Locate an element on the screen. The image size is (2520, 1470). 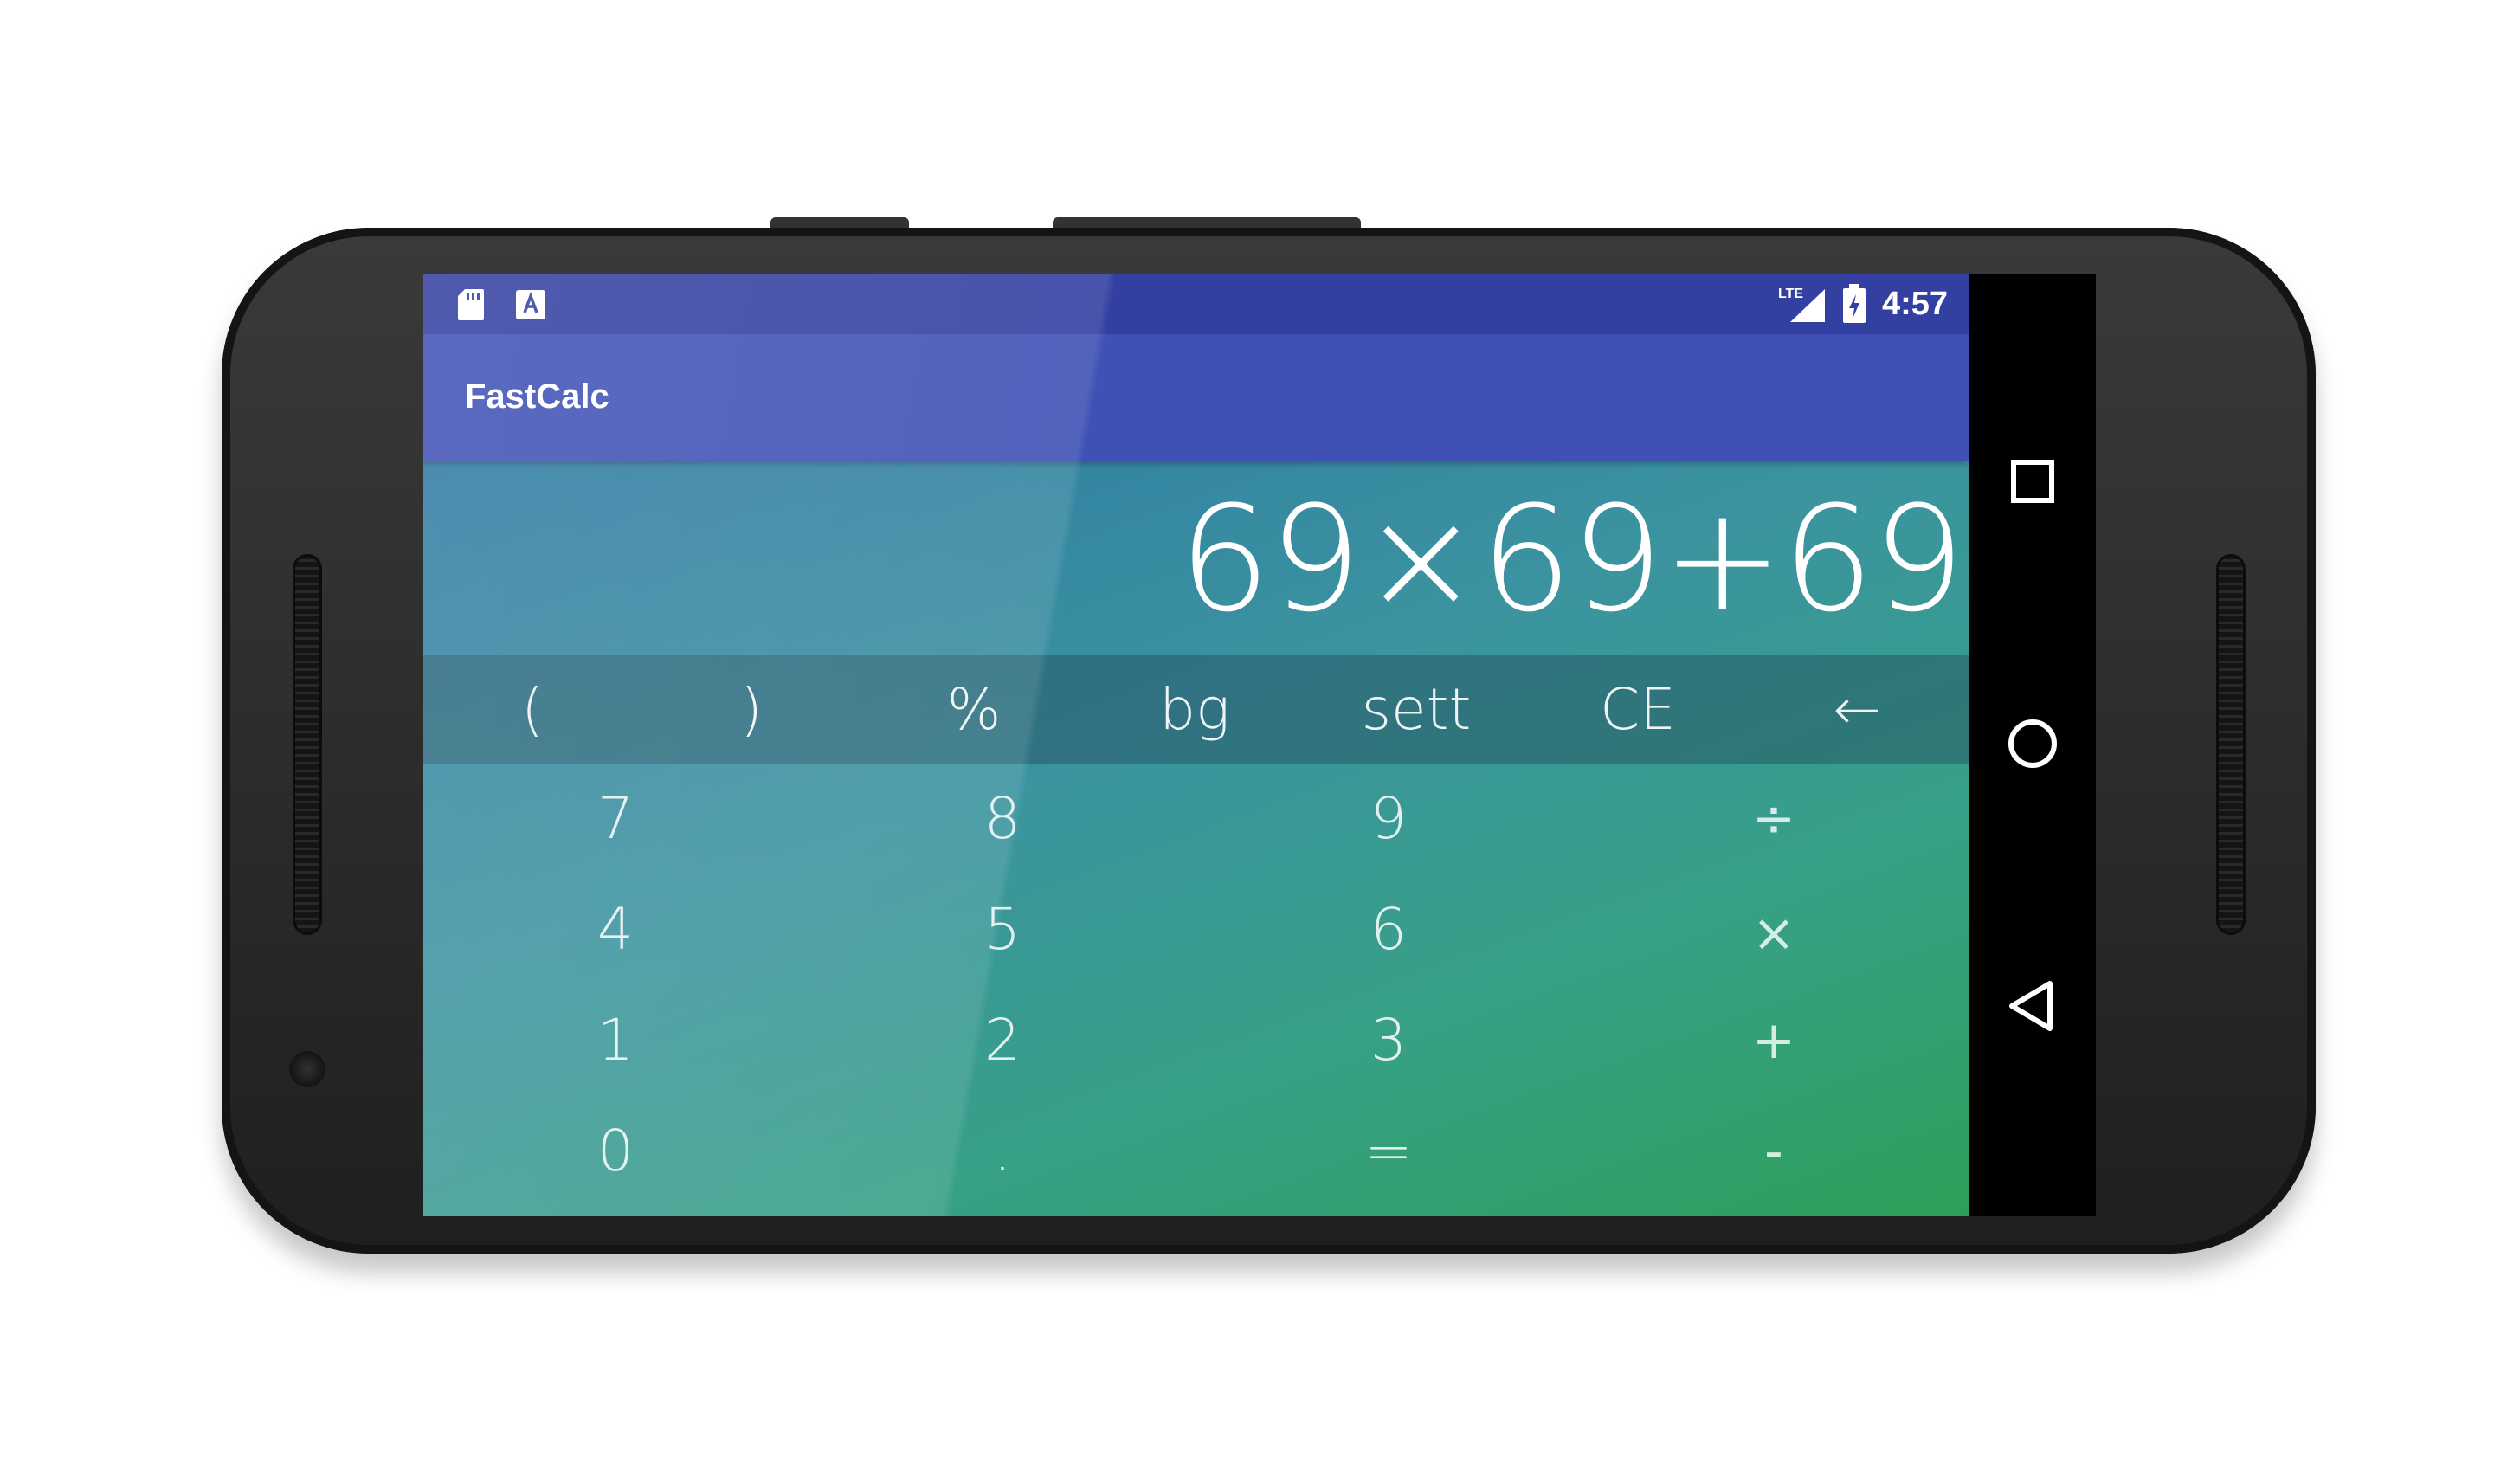
settings-key: sett is located at coordinates (1417, 709).